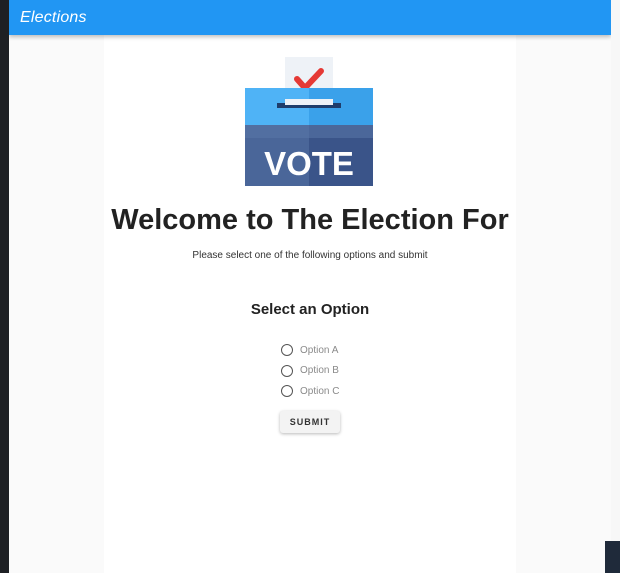 This screenshot has width=620, height=573. Describe the element at coordinates (287, 350) in the screenshot. I see `radio-option-a` at that location.